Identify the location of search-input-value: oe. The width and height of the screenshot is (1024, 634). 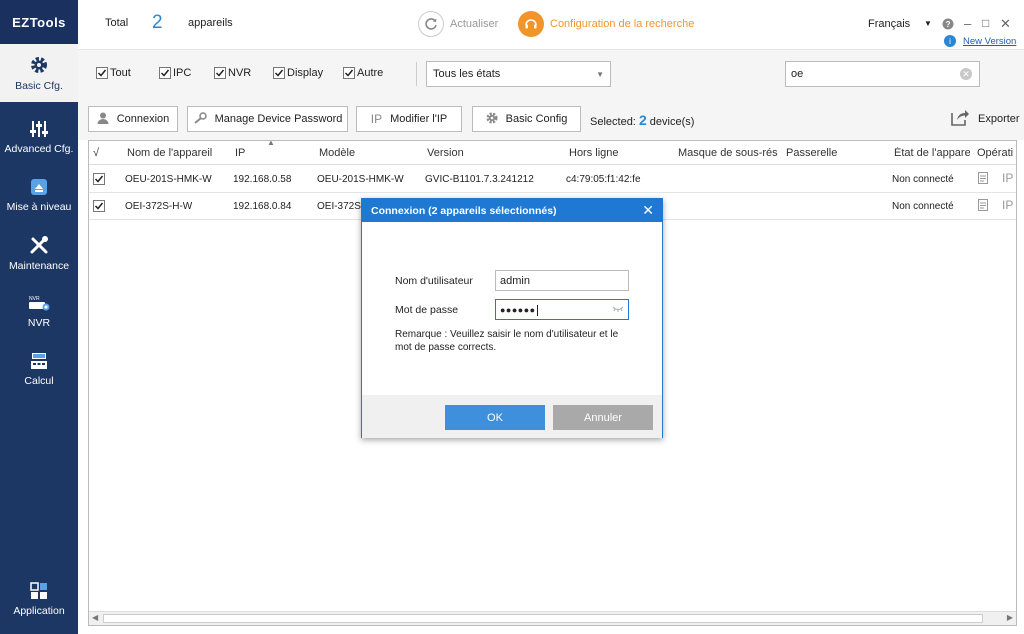
(797, 74).